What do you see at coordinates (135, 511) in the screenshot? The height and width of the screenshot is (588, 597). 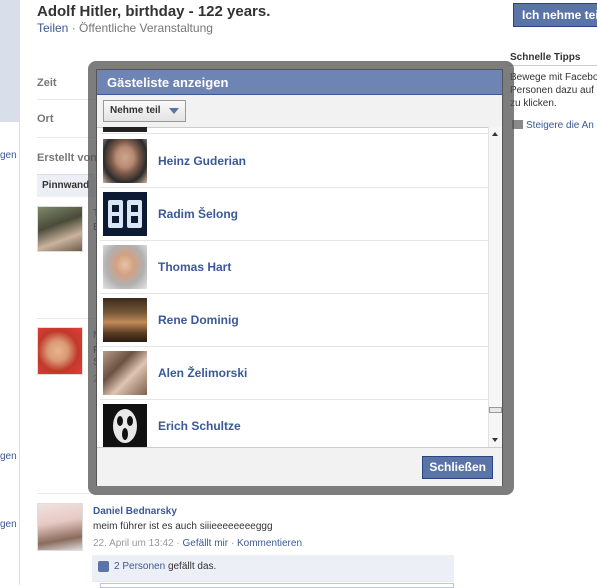 I see `post-author: Daniel Bednarsky` at bounding box center [135, 511].